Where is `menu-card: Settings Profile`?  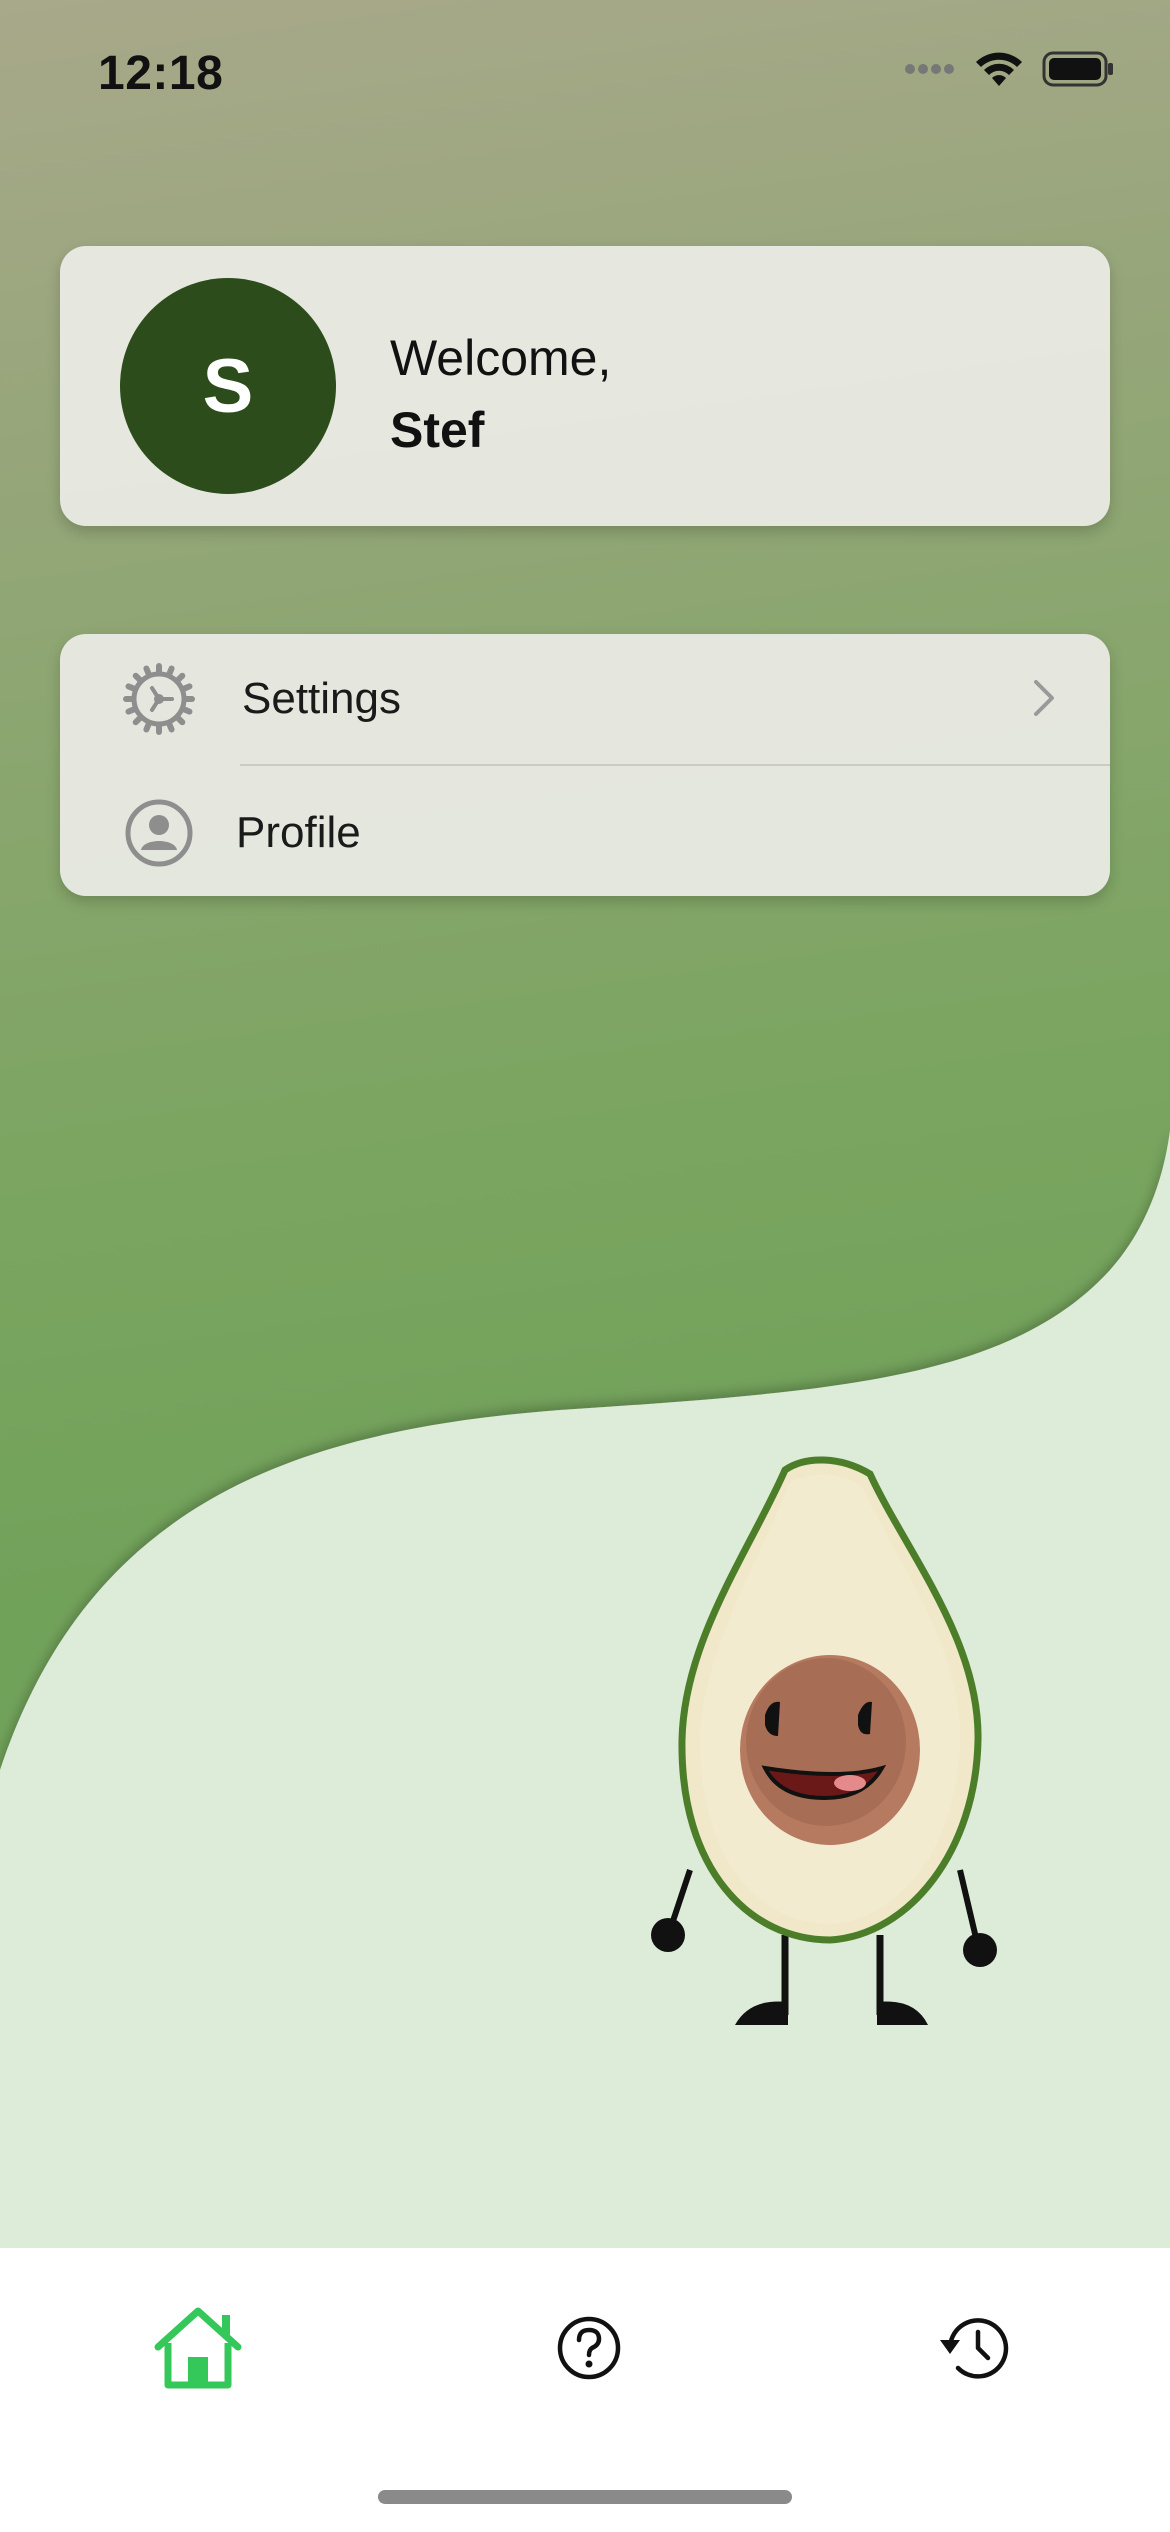
menu-card: Settings Profile is located at coordinates (585, 765).